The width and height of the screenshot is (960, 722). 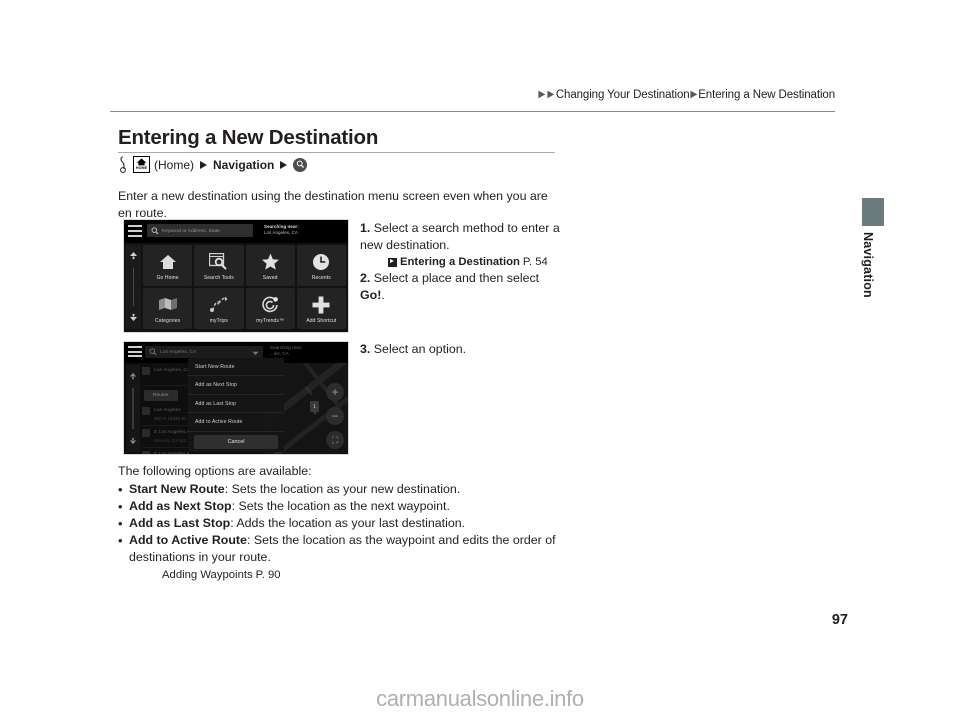 What do you see at coordinates (535, 262) in the screenshot?
I see `reference-page: P. 54` at bounding box center [535, 262].